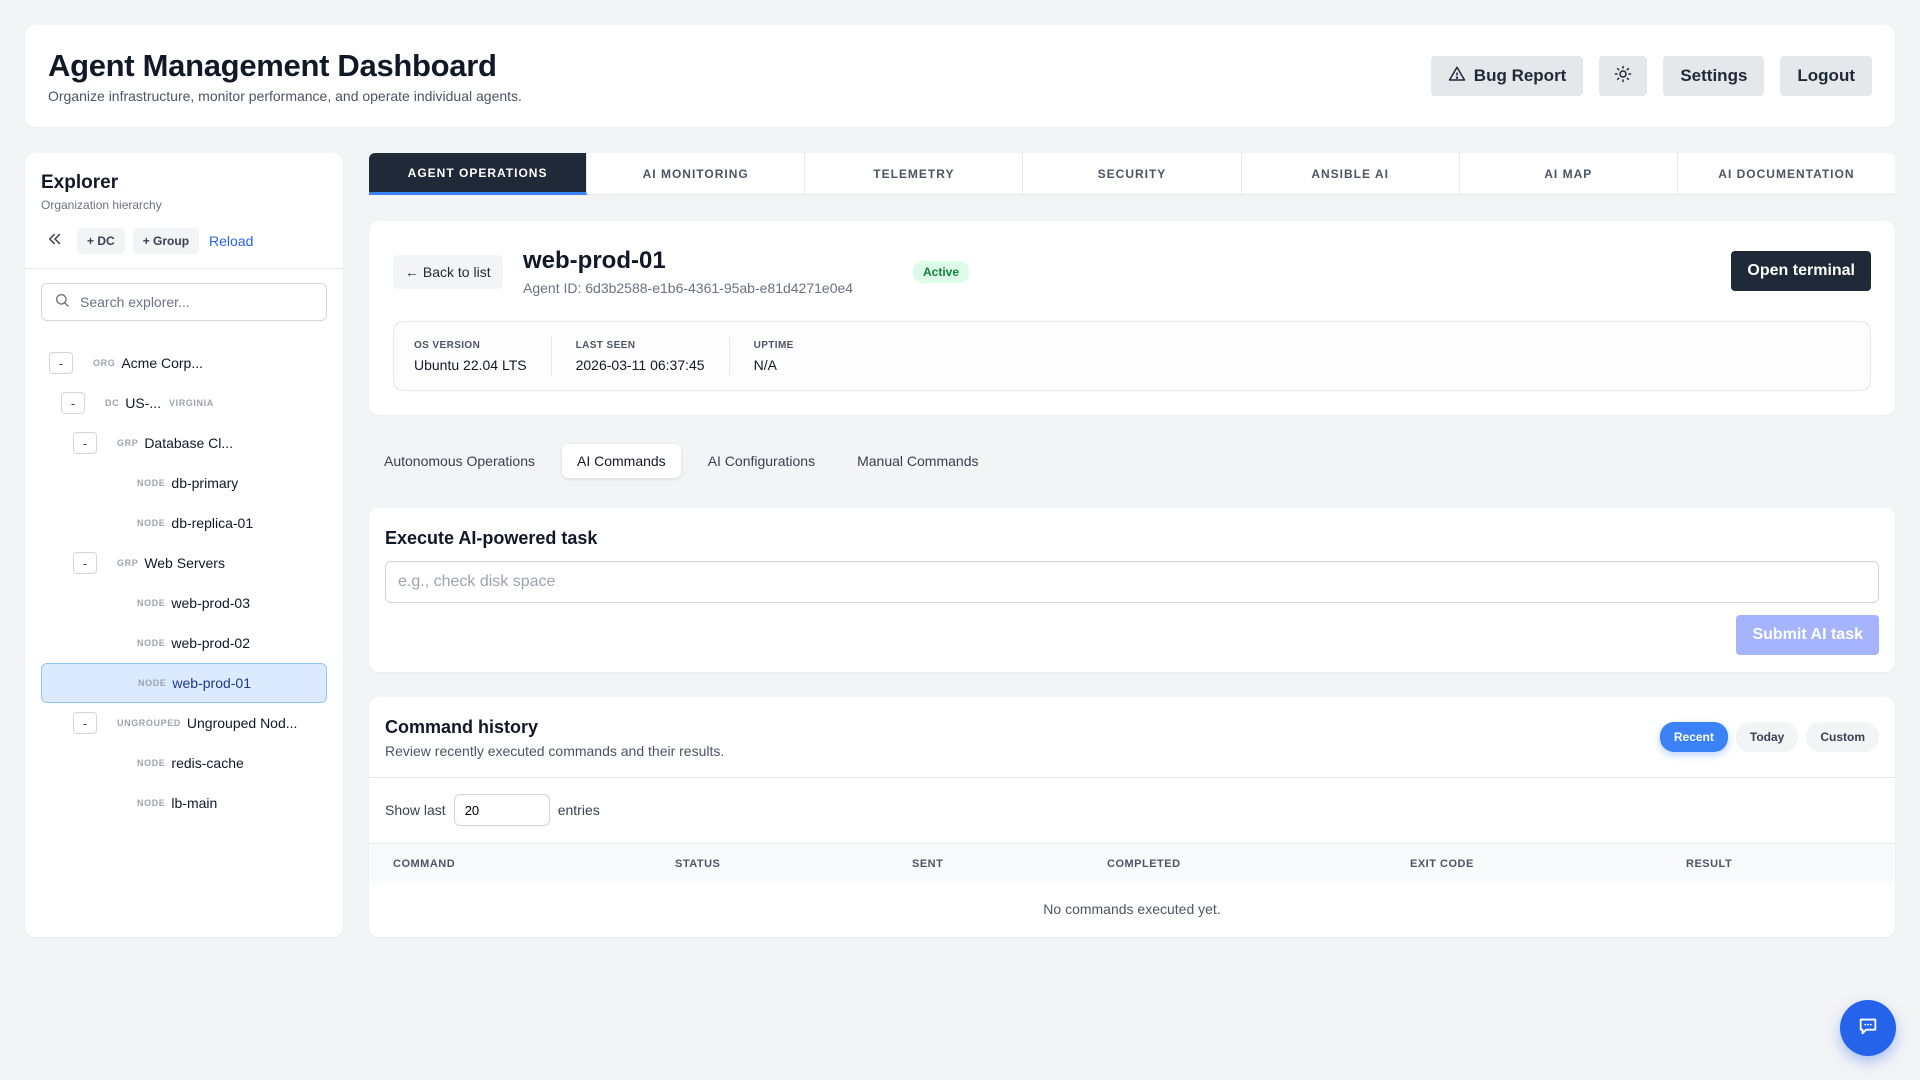  What do you see at coordinates (594, 260) in the screenshot?
I see `agent-name: web-prod-01` at bounding box center [594, 260].